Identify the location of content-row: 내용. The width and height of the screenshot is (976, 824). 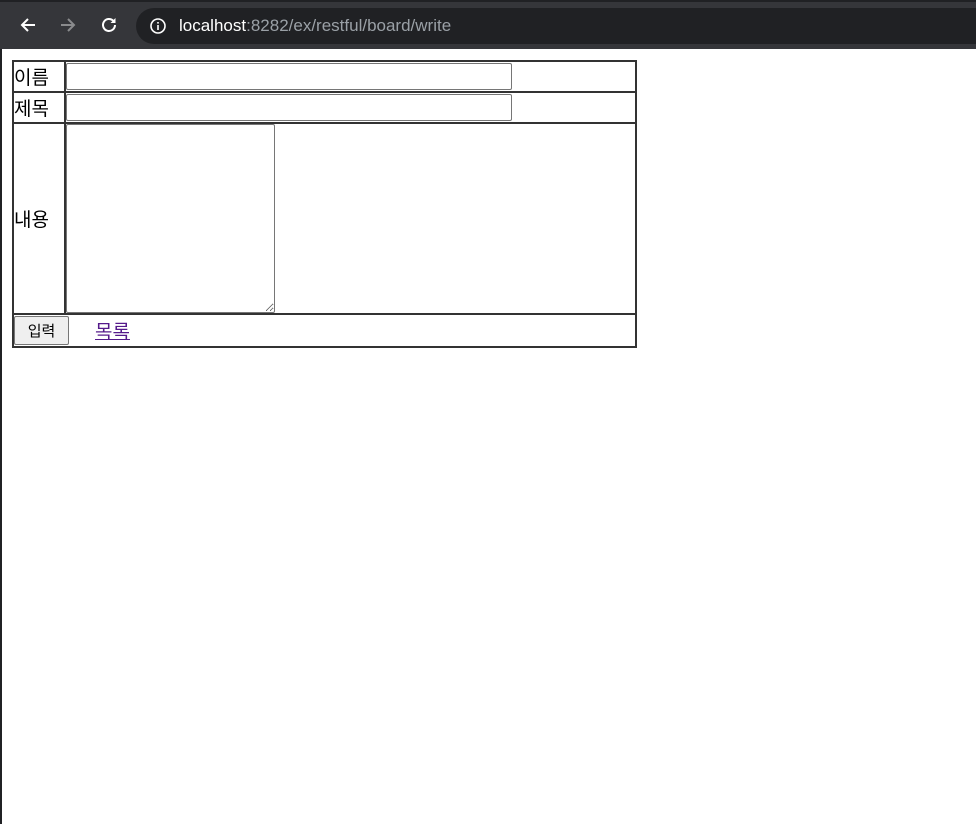
(324, 218).